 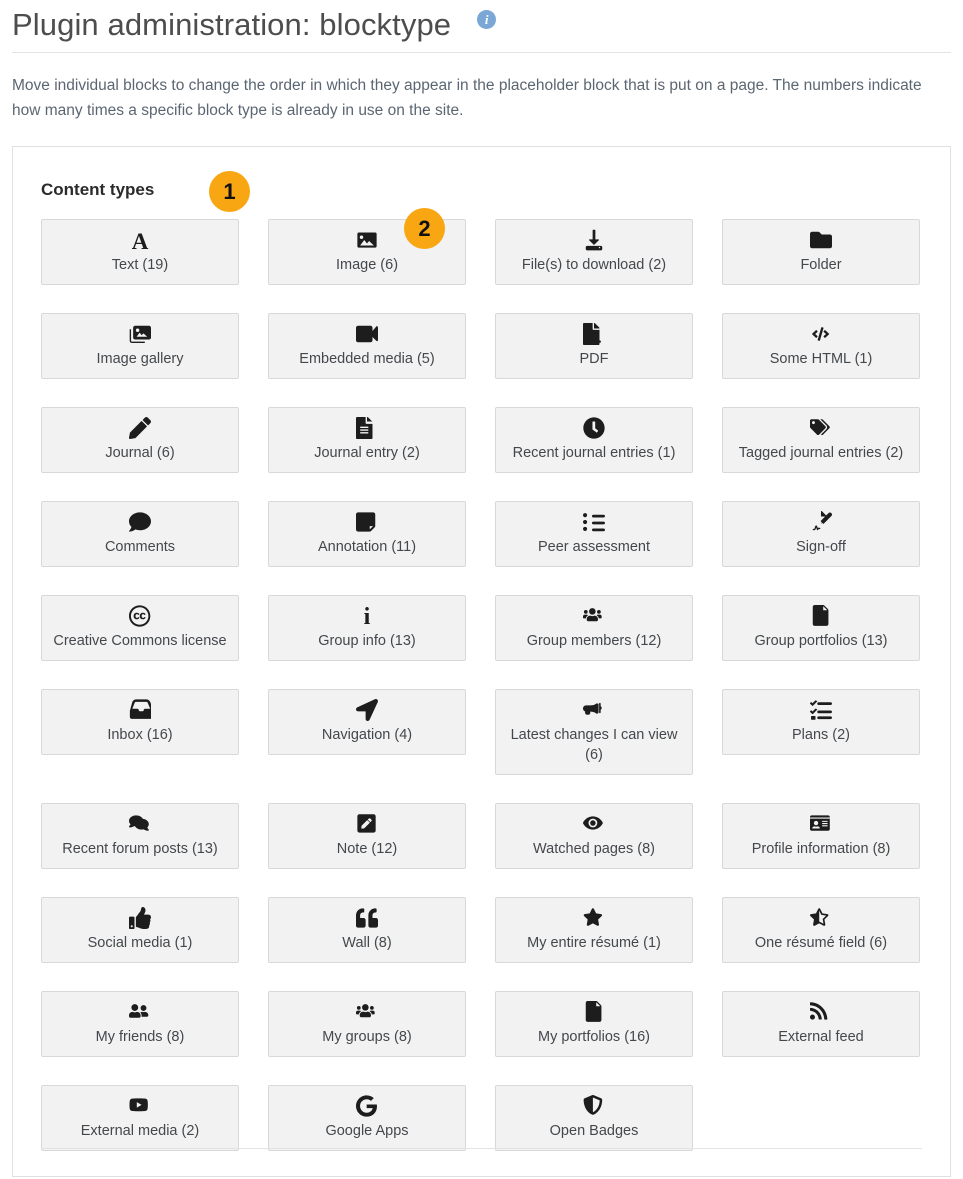 I want to click on file-icon, so click(x=594, y=1013).